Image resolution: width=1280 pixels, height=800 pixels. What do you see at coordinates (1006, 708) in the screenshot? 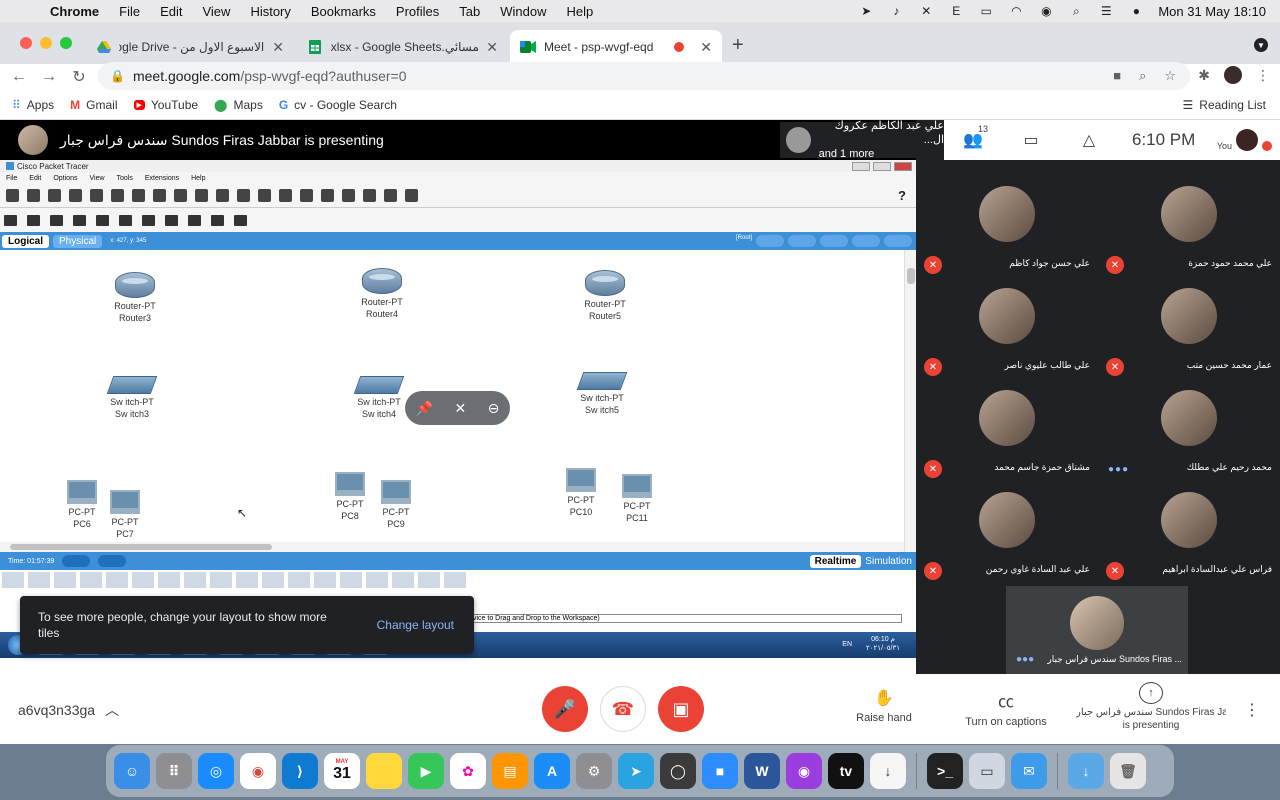
I see `captions-button: ㏄ Turn on captions` at bounding box center [1006, 708].